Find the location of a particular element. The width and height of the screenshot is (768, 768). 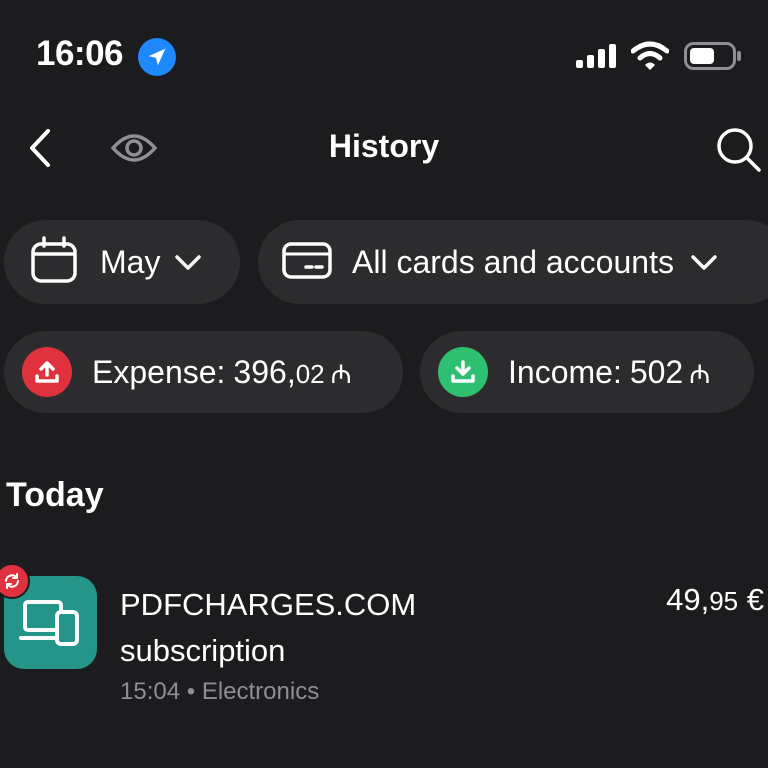

section-title-today: Today is located at coordinates (55, 495).